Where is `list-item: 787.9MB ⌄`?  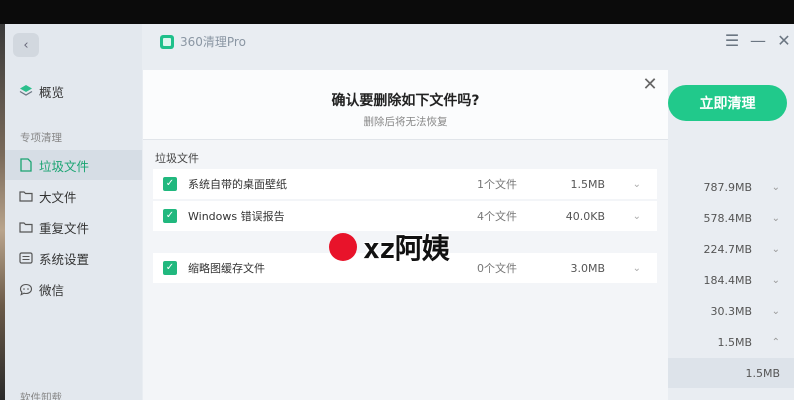 list-item: 787.9MB ⌄ is located at coordinates (731, 187).